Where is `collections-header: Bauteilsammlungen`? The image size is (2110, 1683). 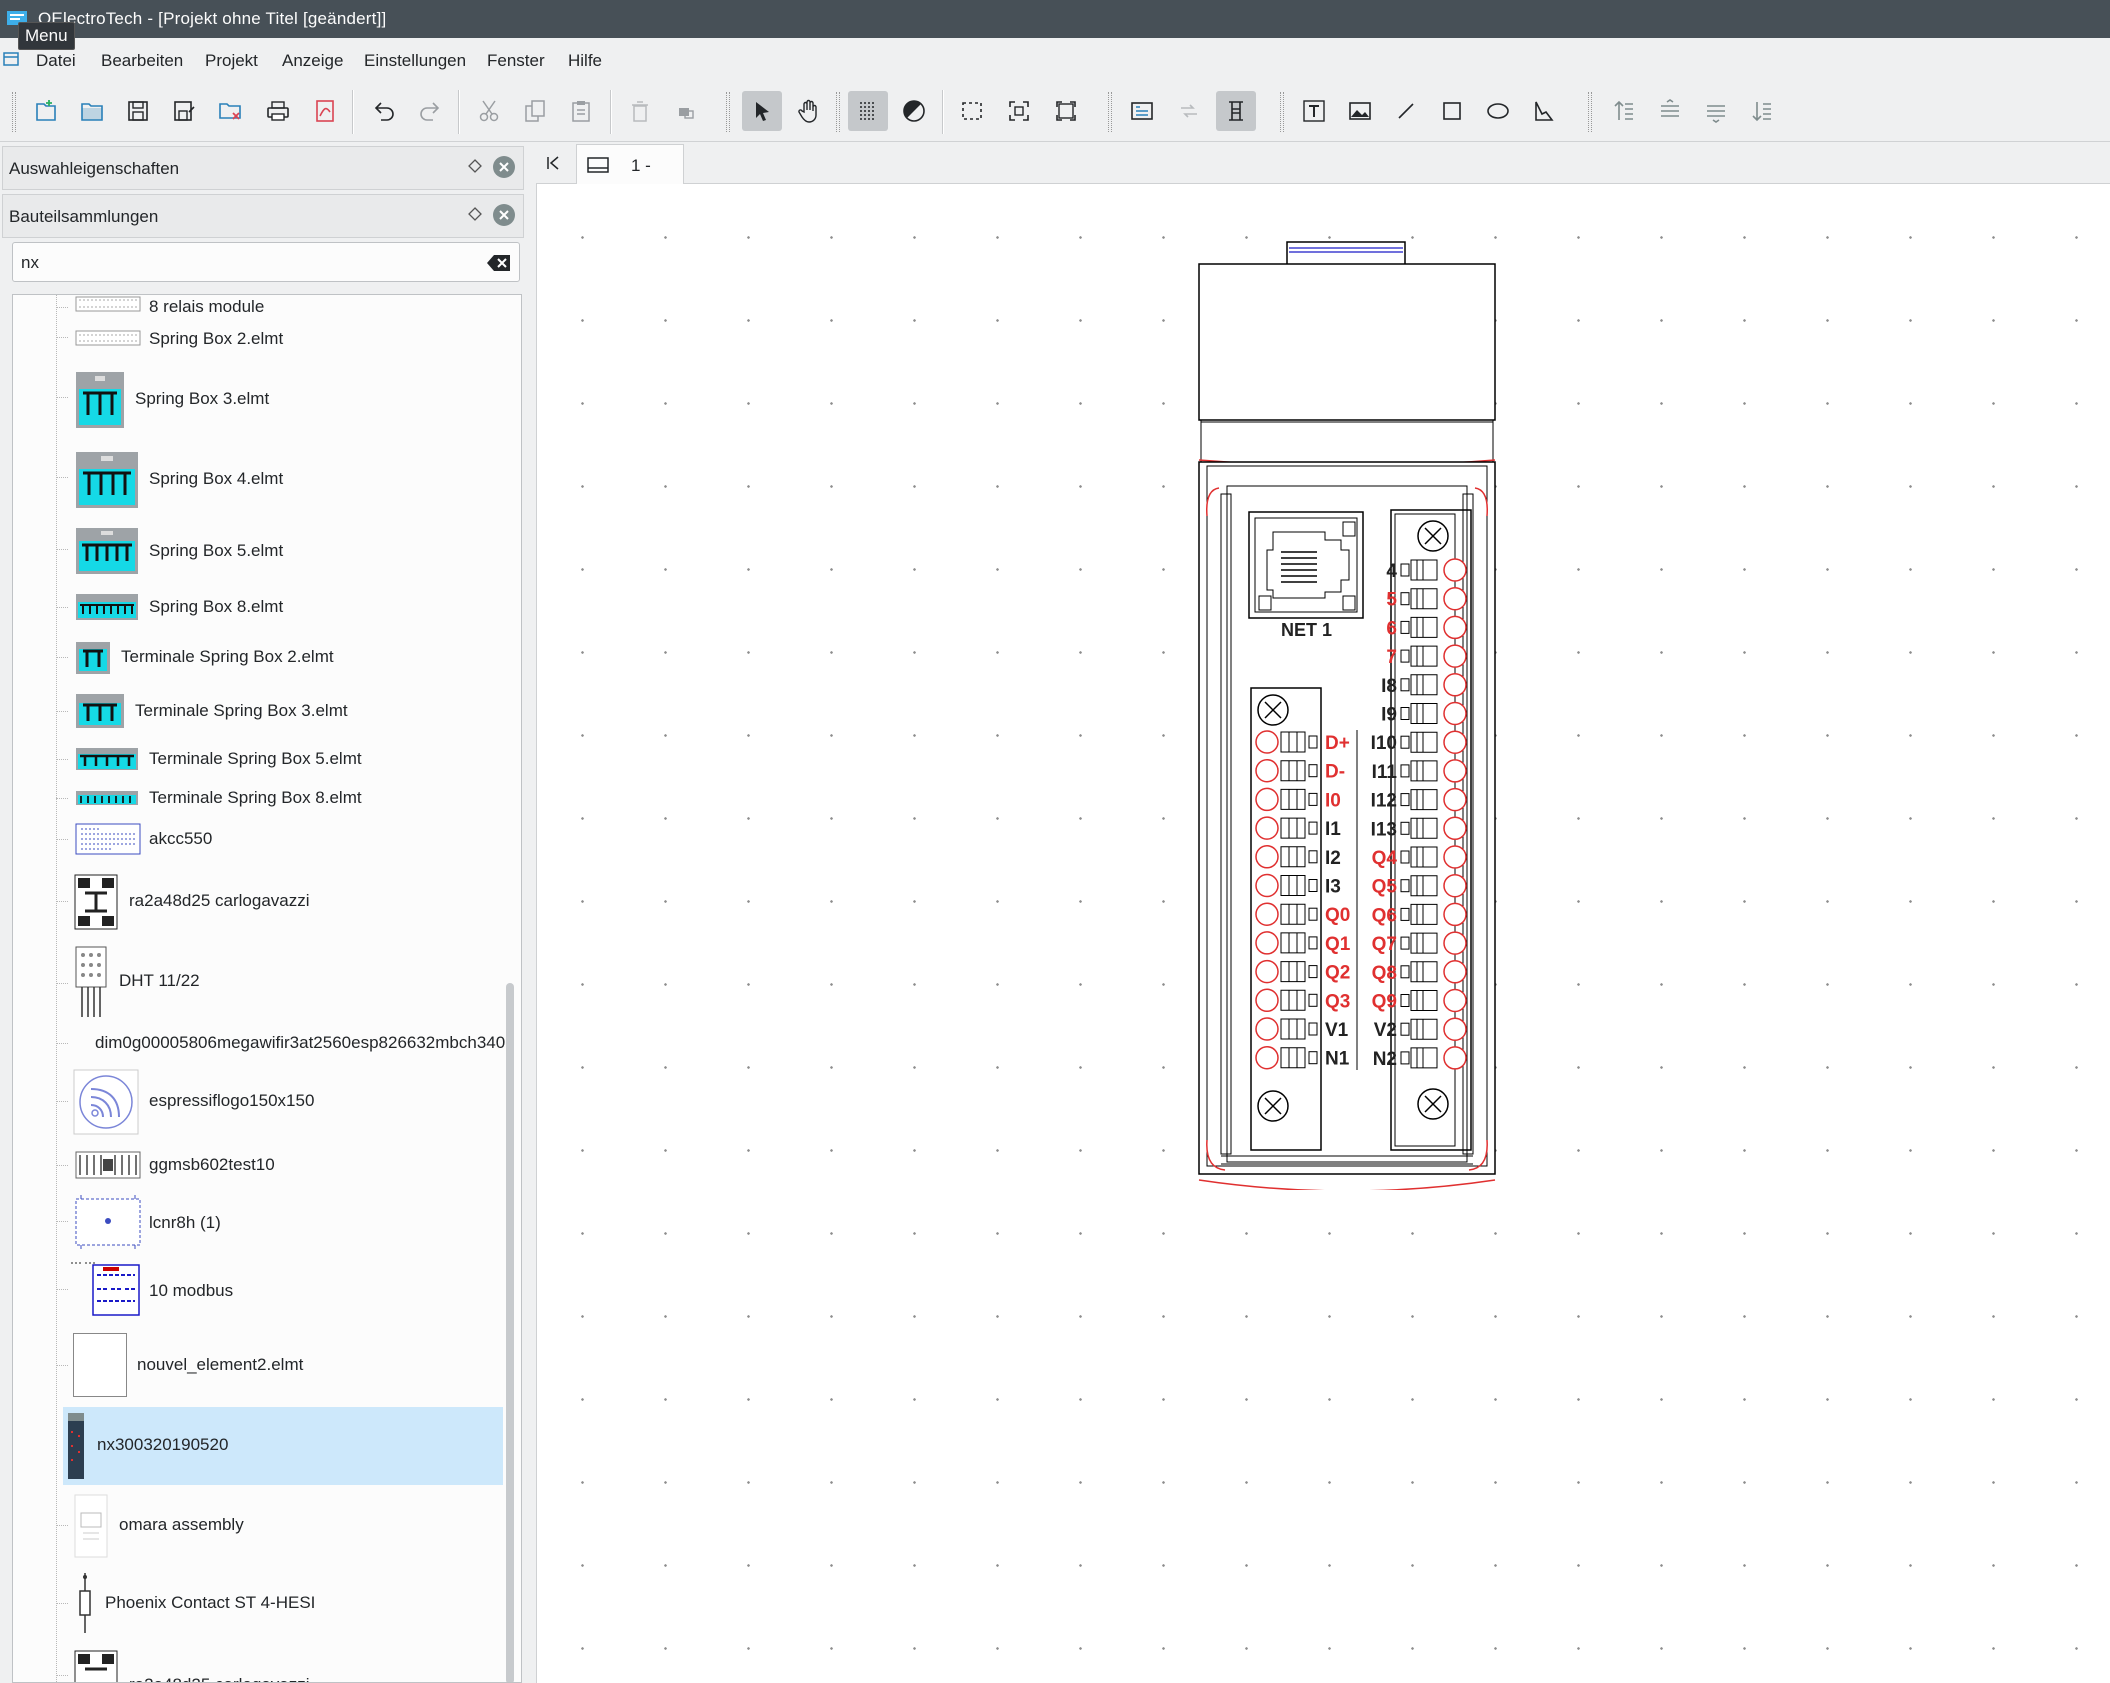
collections-header: Bauteilsammlungen is located at coordinates (263, 216).